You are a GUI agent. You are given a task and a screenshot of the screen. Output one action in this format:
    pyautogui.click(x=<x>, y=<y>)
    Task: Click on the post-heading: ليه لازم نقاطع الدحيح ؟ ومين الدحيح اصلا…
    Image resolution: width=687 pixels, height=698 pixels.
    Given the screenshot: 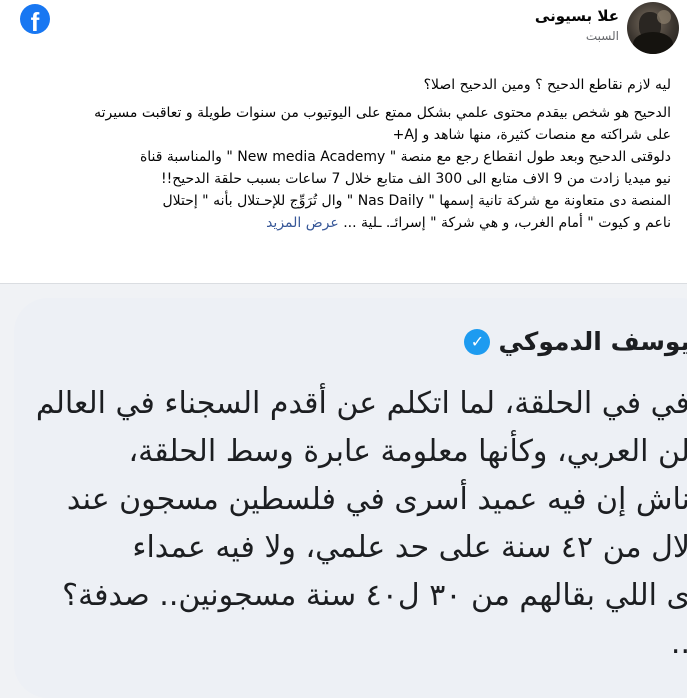 What is the action you would take?
    pyautogui.click(x=547, y=85)
    